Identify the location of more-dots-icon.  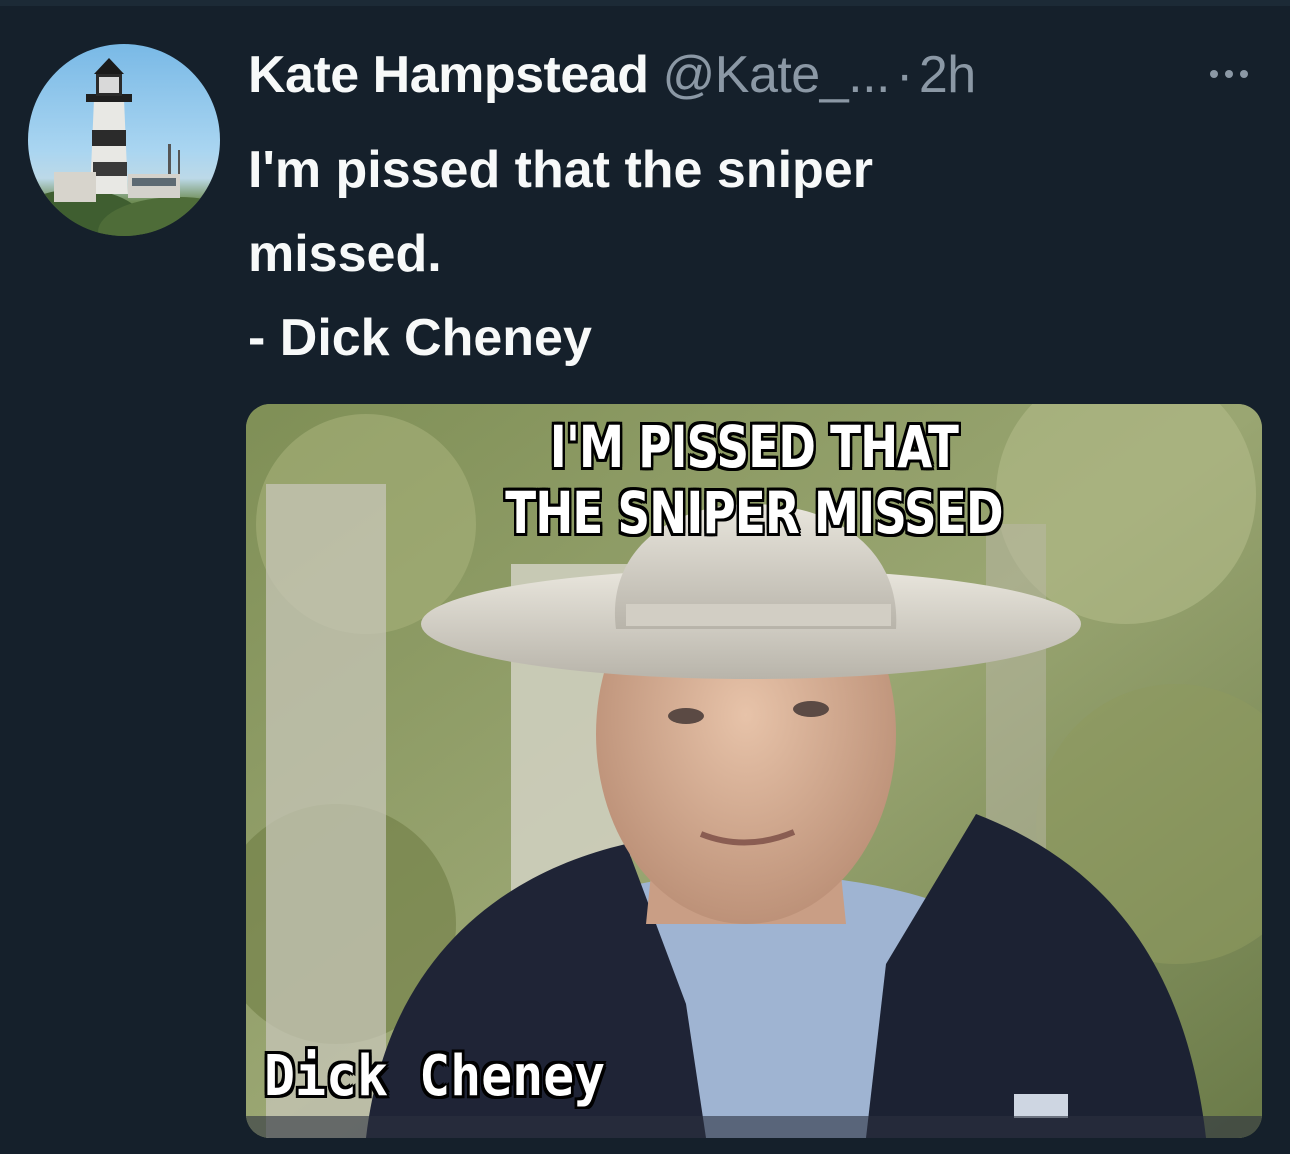
(1214, 74).